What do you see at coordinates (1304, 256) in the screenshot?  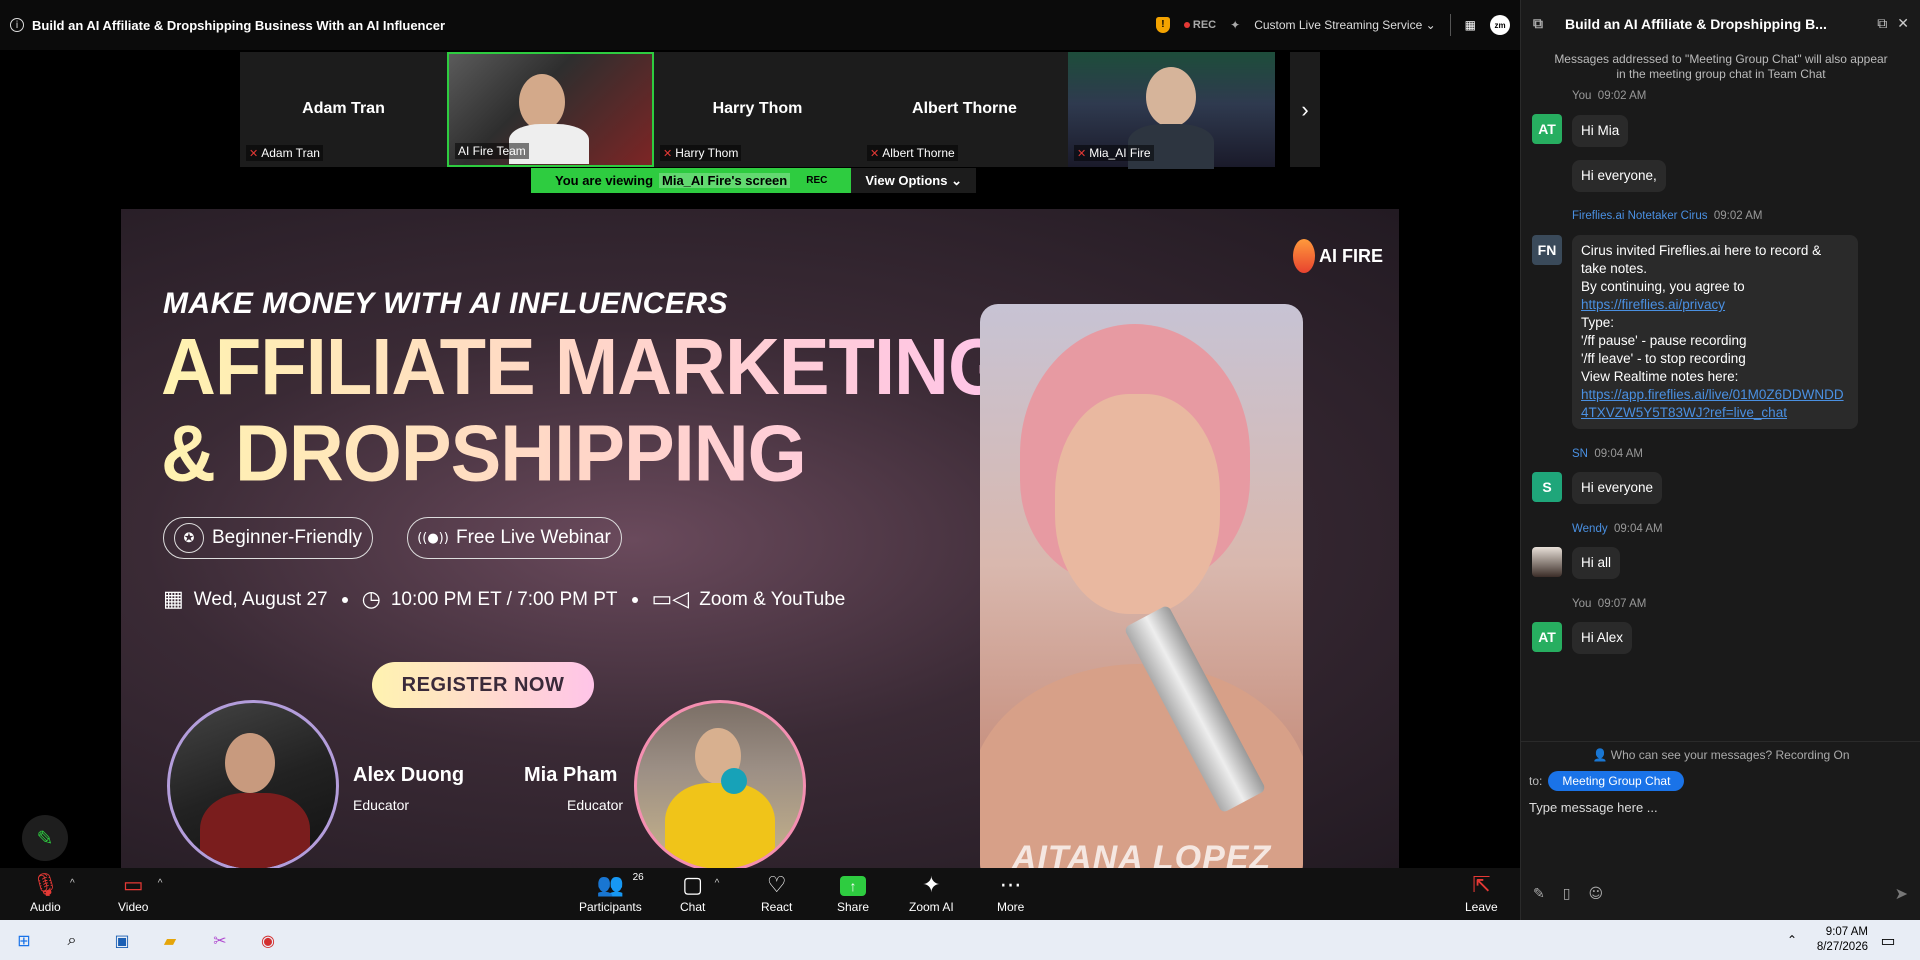 I see `flame-icon` at bounding box center [1304, 256].